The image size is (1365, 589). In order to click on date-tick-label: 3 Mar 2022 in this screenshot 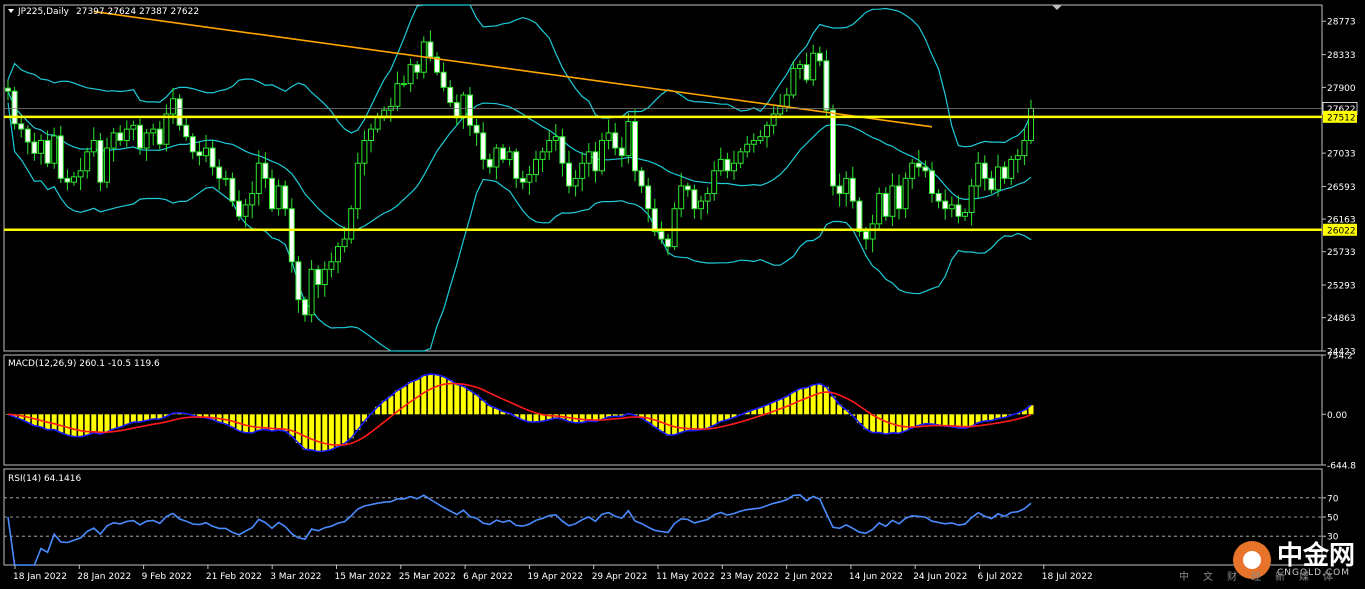, I will do `click(295, 577)`.